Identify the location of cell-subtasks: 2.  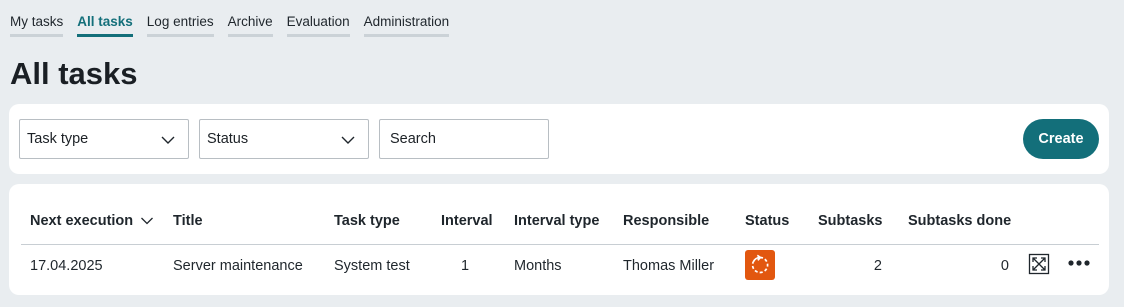
(877, 266).